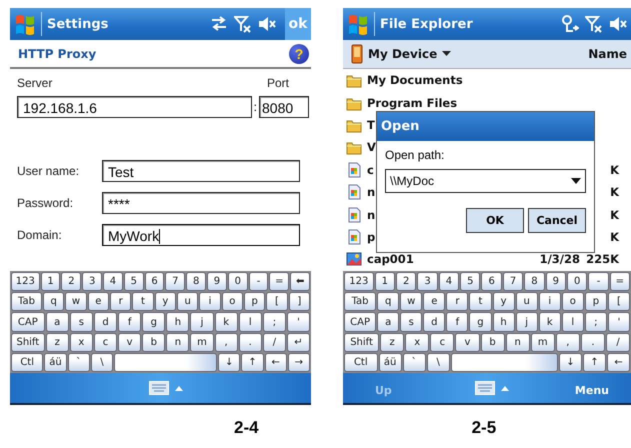 The image size is (631, 448). I want to click on keyboard-key: b, so click(154, 342).